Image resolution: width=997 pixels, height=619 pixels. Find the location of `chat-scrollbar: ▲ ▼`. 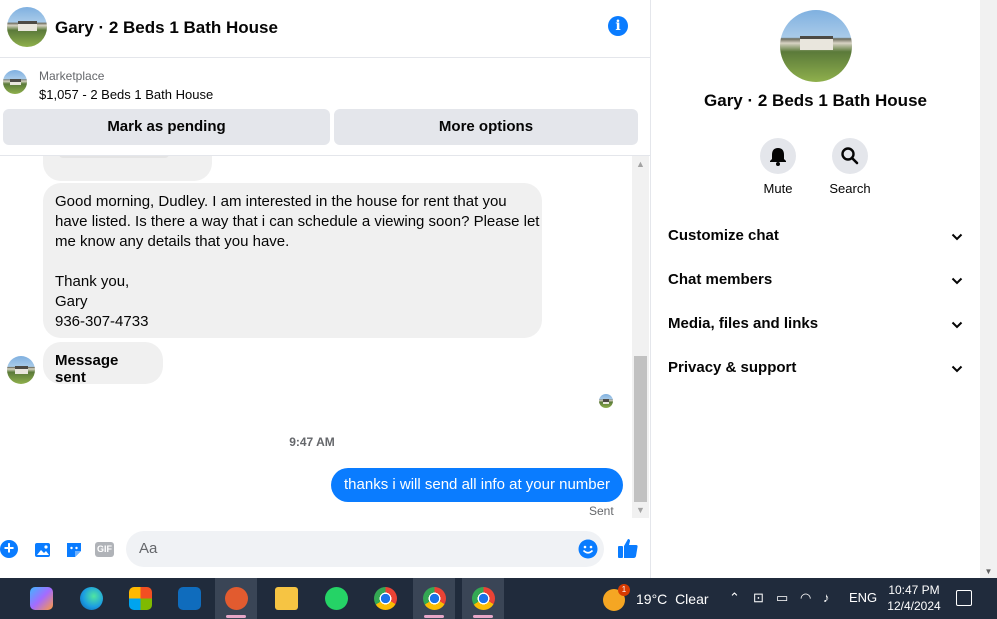

chat-scrollbar: ▲ ▼ is located at coordinates (640, 337).